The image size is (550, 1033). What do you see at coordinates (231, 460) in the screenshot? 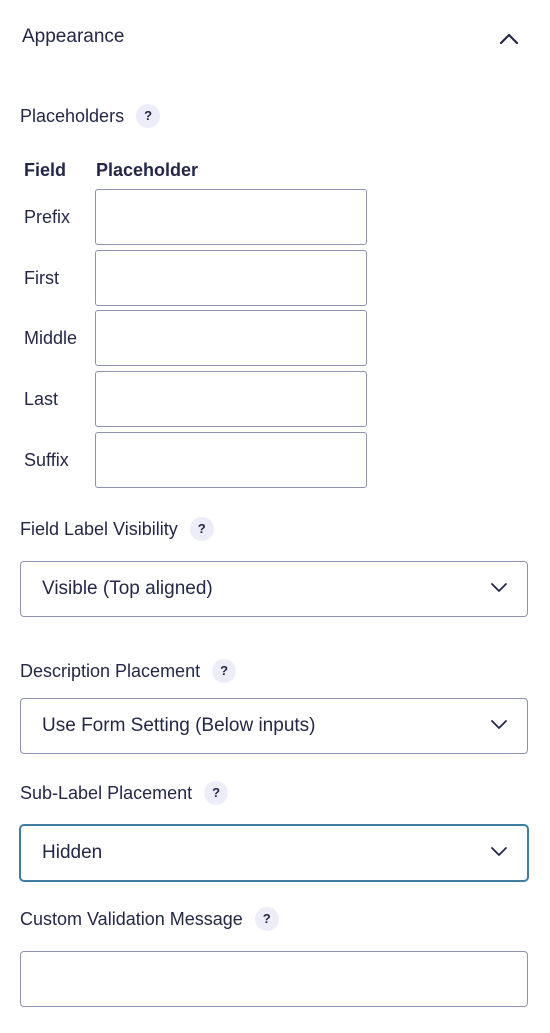
I see `suffix-placeholder-input` at bounding box center [231, 460].